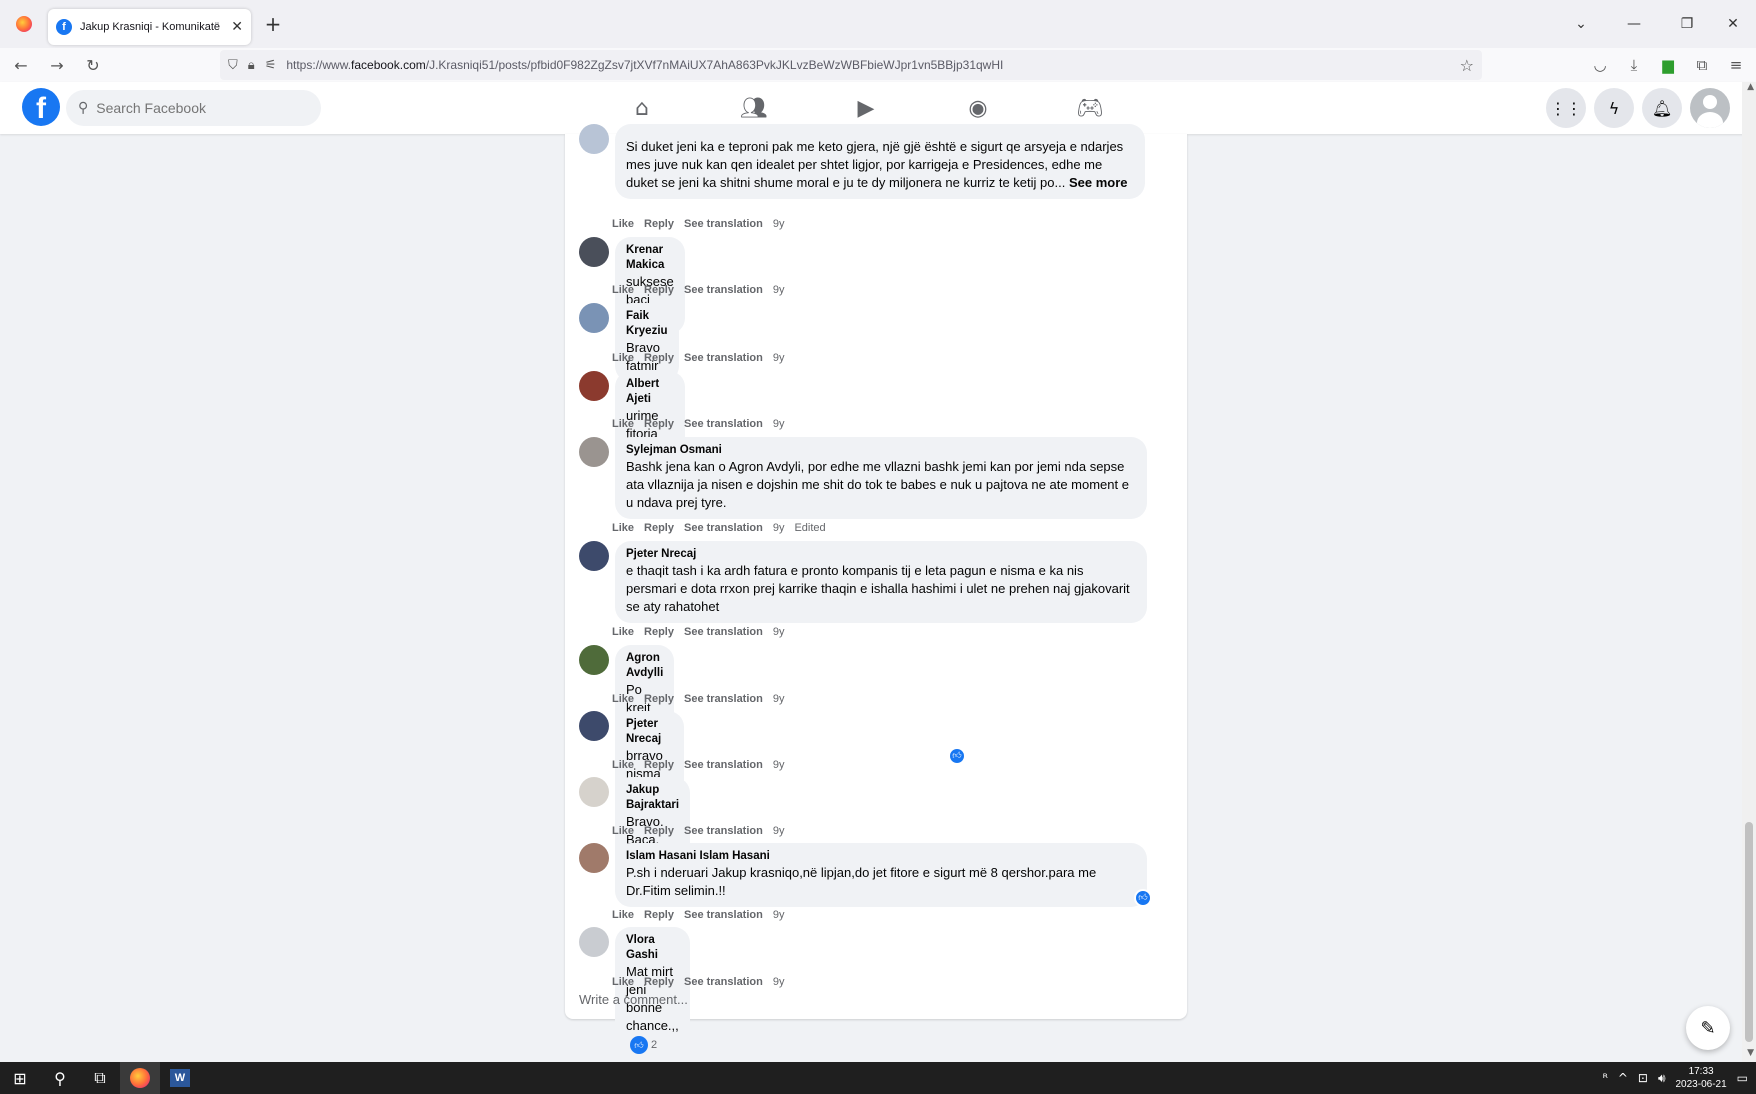 Image resolution: width=1756 pixels, height=1094 pixels. I want to click on scroll-up-icon: ▲, so click(1750, 87).